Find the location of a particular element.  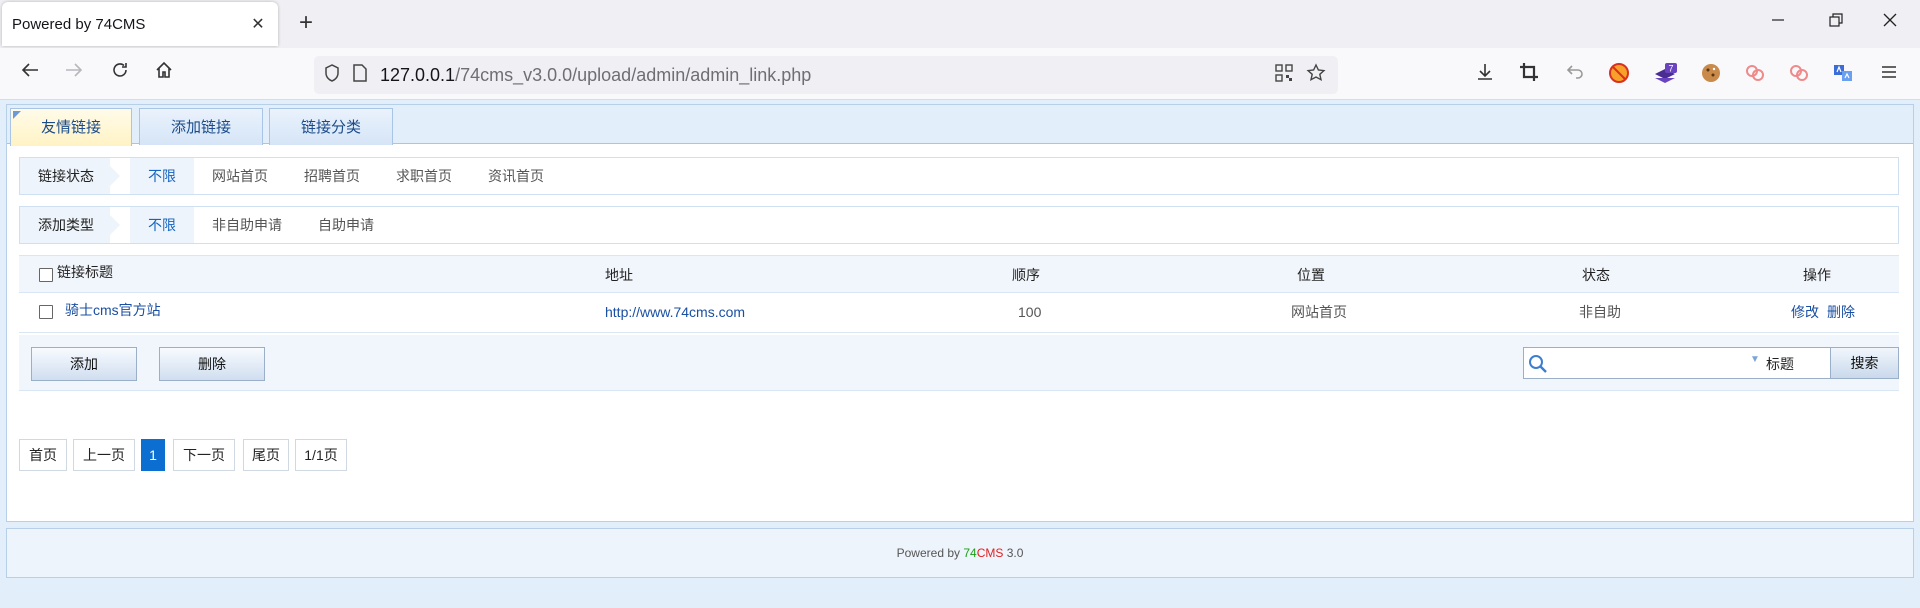

select-all-checkbox is located at coordinates (46, 275).